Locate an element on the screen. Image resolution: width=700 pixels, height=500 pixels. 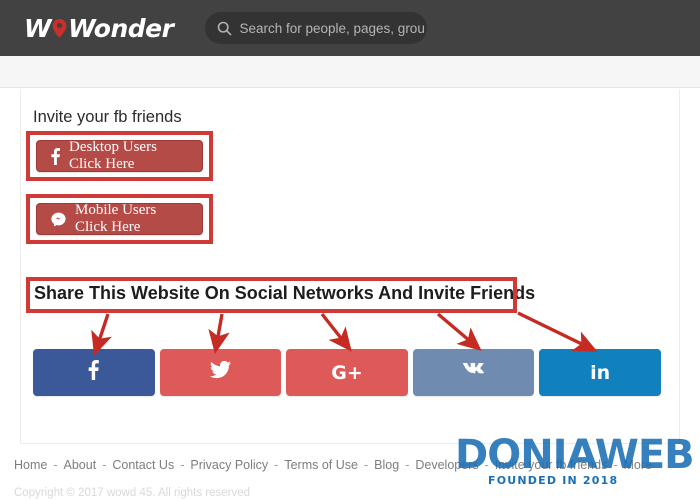
footer-link-about: About is located at coordinates (80, 465).